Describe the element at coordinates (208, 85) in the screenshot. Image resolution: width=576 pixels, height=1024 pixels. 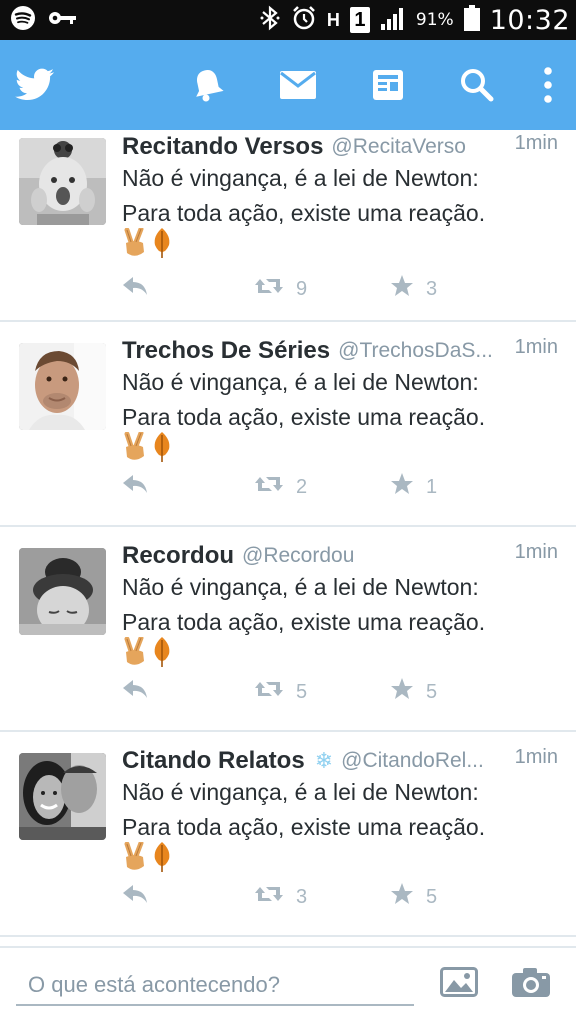
I see `notifications-bell-icon` at that location.